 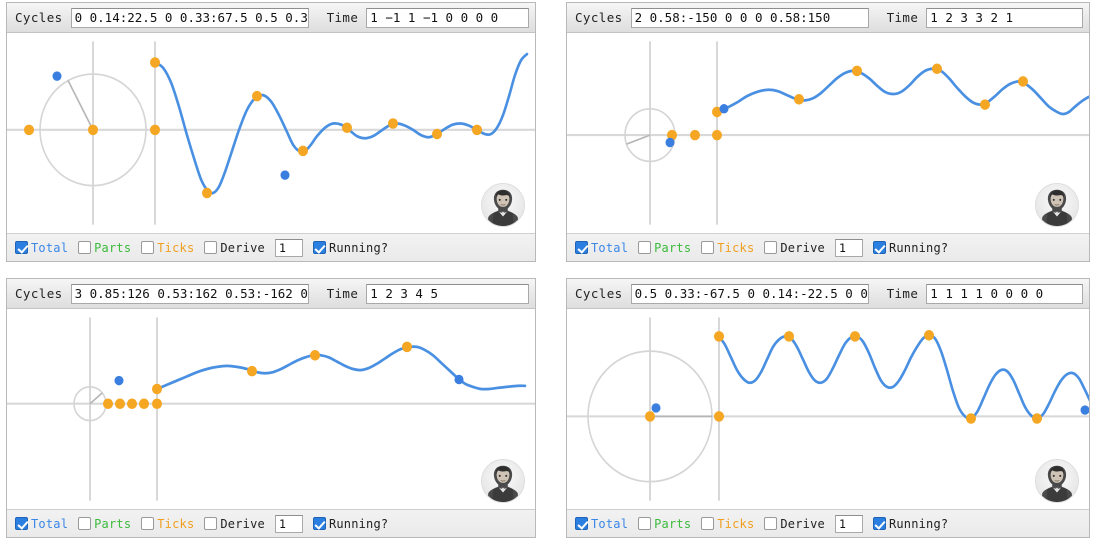 I want to click on cycles-input: 3 0.85:126 0.53:162 0.53:-162 0.8, so click(x=189, y=293).